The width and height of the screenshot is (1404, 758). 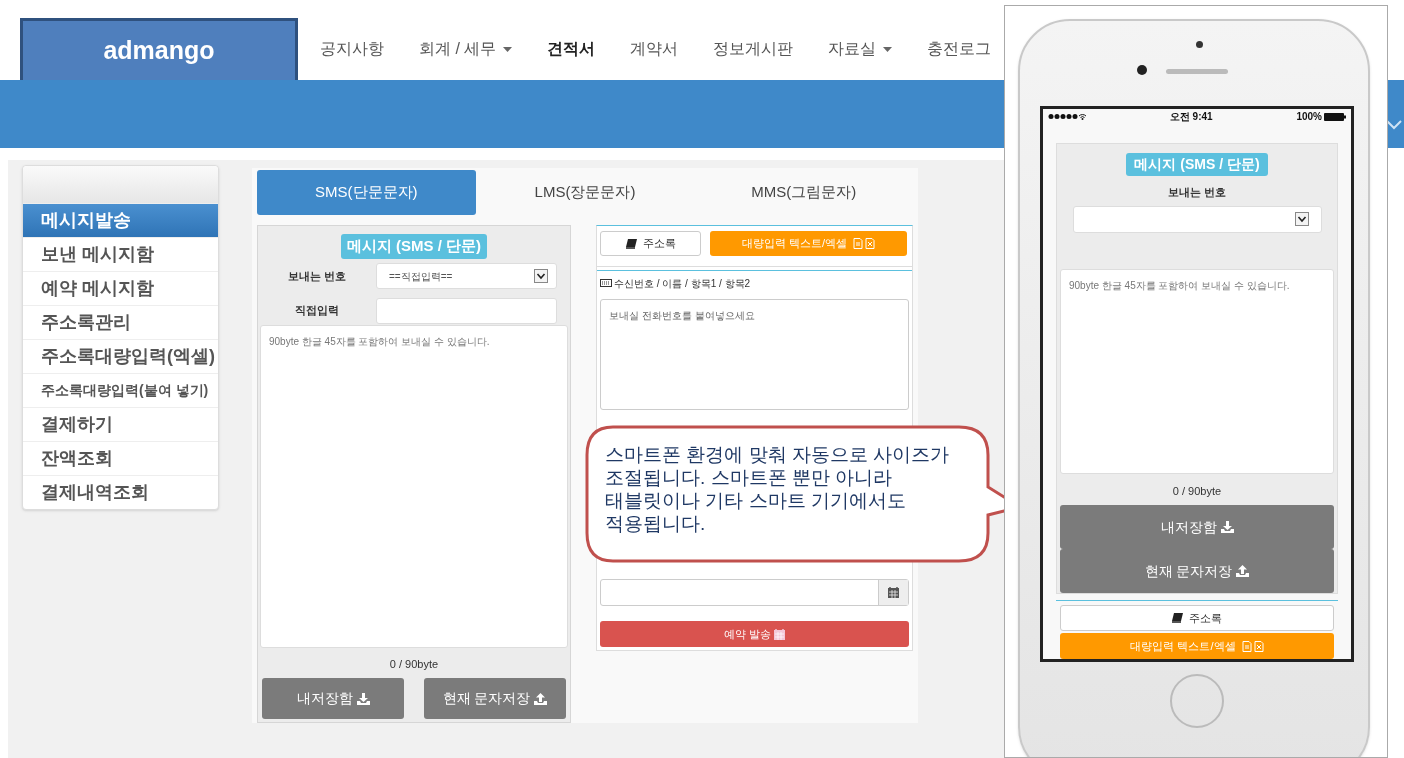 What do you see at coordinates (466, 276) in the screenshot?
I see `sender-select: ==직접입력==` at bounding box center [466, 276].